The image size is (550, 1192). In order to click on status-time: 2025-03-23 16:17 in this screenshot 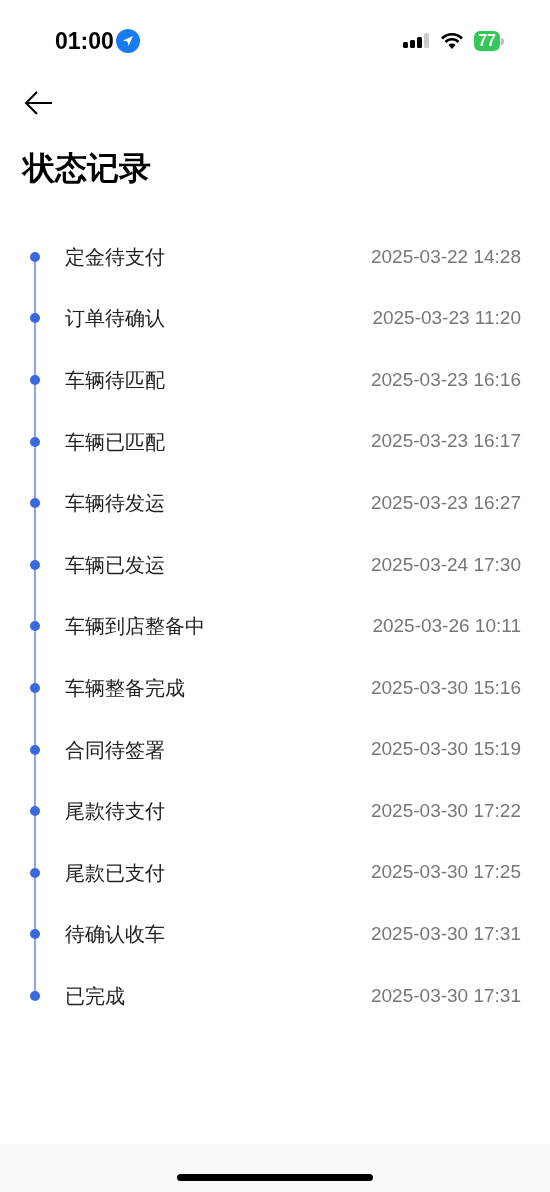, I will do `click(446, 441)`.